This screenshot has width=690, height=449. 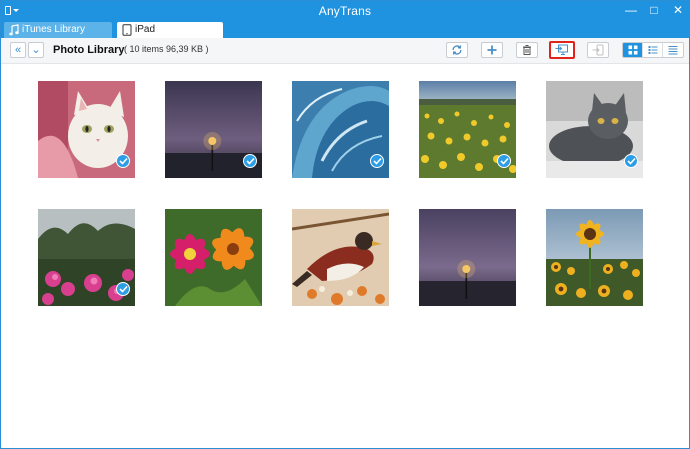 I want to click on title-bar: AnyTrans — □ ✕, so click(x=345, y=10).